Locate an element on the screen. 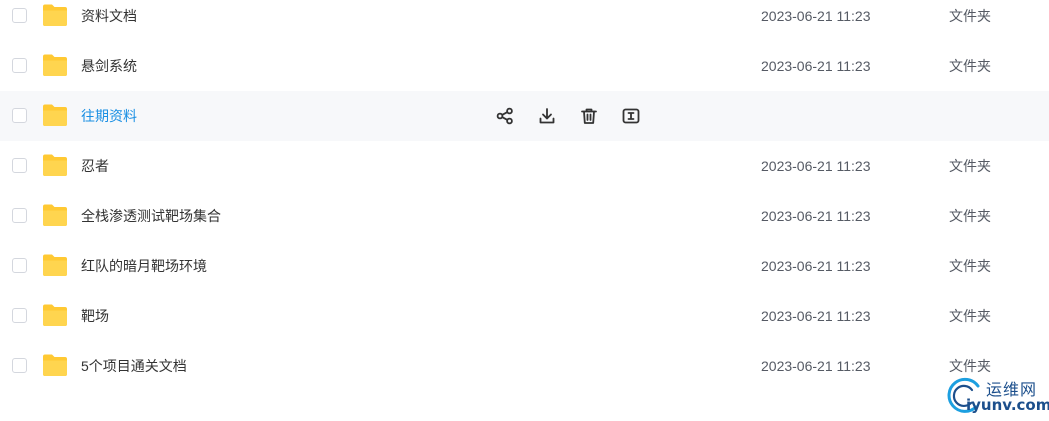 Image resolution: width=1049 pixels, height=421 pixels. rename-icon is located at coordinates (631, 116).